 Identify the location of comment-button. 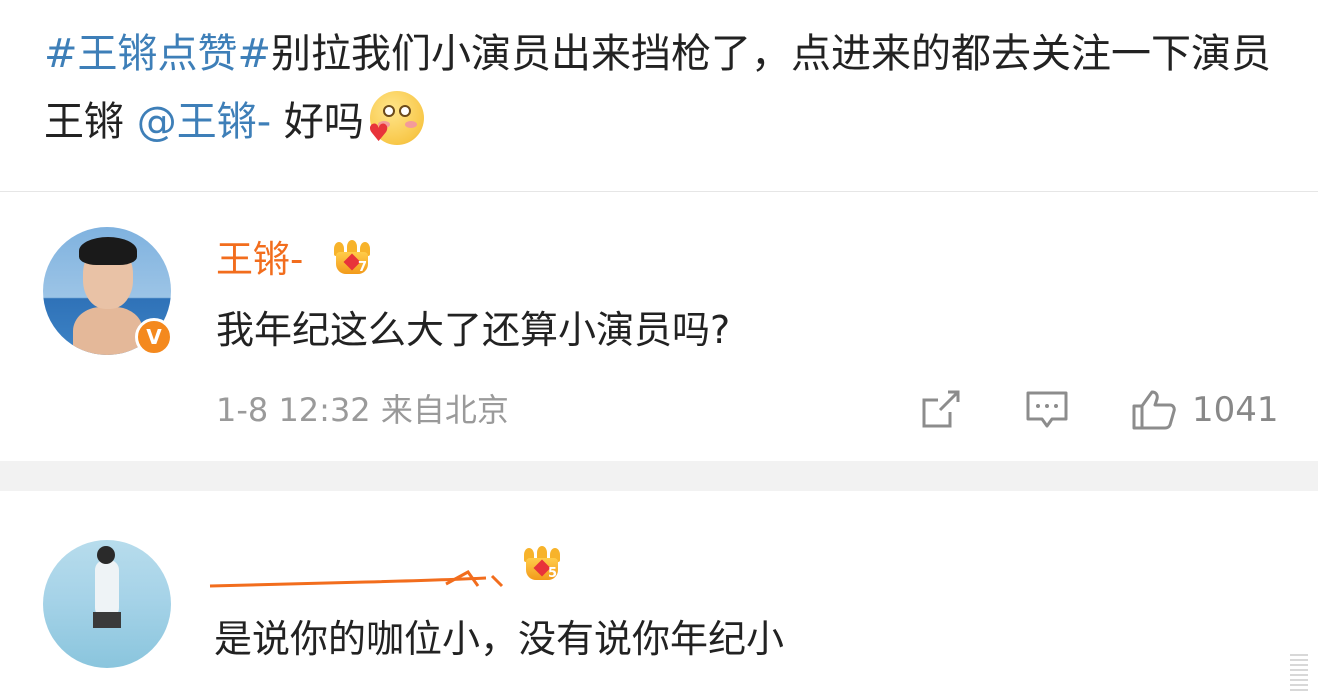
(1047, 410).